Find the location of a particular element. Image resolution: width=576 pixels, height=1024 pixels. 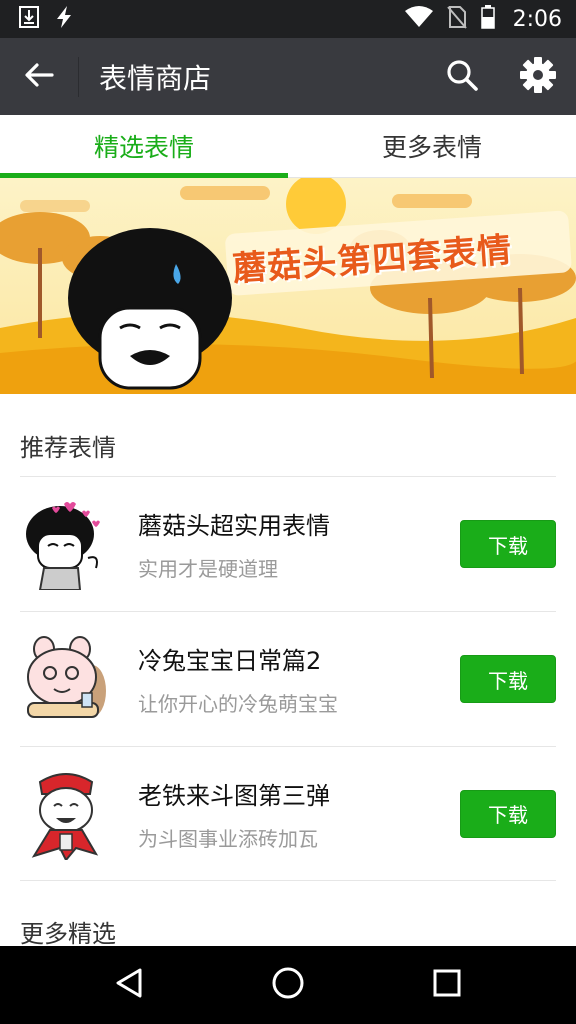

battery-icon is located at coordinates (487, 19).